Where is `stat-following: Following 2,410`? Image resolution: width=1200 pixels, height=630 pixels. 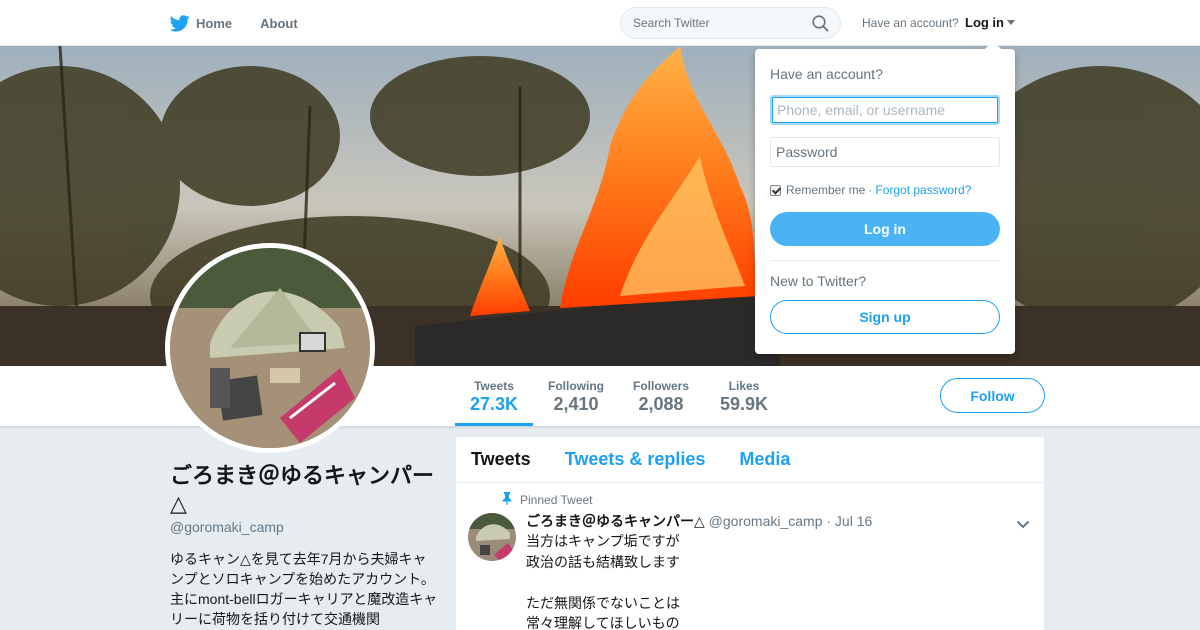
stat-following: Following 2,410 is located at coordinates (576, 396).